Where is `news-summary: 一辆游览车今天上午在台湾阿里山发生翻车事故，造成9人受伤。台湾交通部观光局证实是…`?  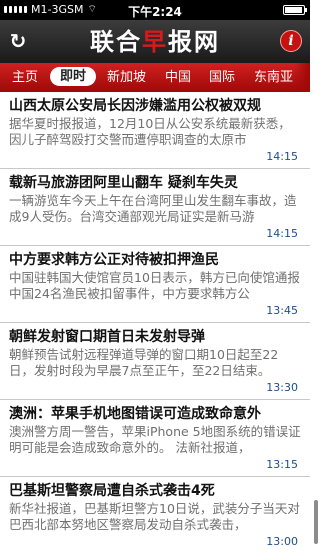
news-summary: 一辆游览车今天上午在台湾阿里山发生翻车事故，造成9人受伤。台湾交通部观光局证实是… is located at coordinates (153, 208).